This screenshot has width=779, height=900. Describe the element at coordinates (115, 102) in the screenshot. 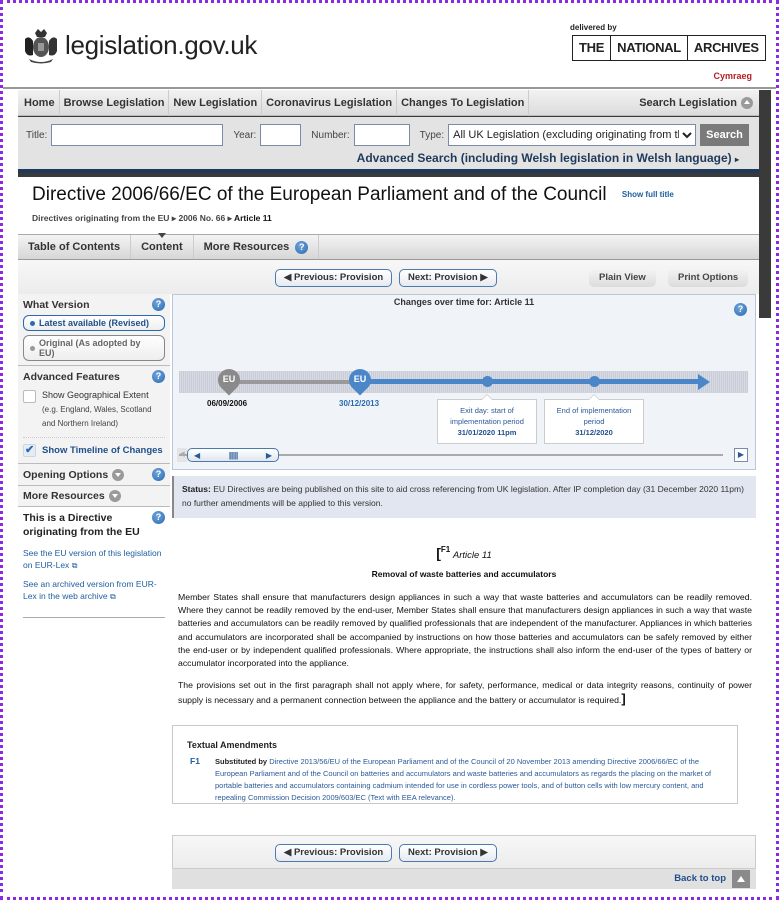

I see `nav-item-browse: Browse Legislation` at that location.